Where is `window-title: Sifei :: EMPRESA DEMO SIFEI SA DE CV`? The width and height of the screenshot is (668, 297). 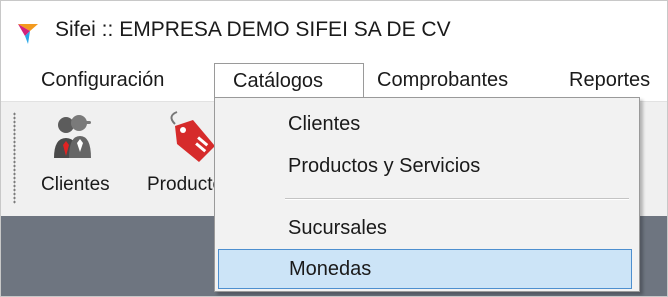
window-title: Sifei :: EMPRESA DEMO SIFEI SA DE CV is located at coordinates (253, 29).